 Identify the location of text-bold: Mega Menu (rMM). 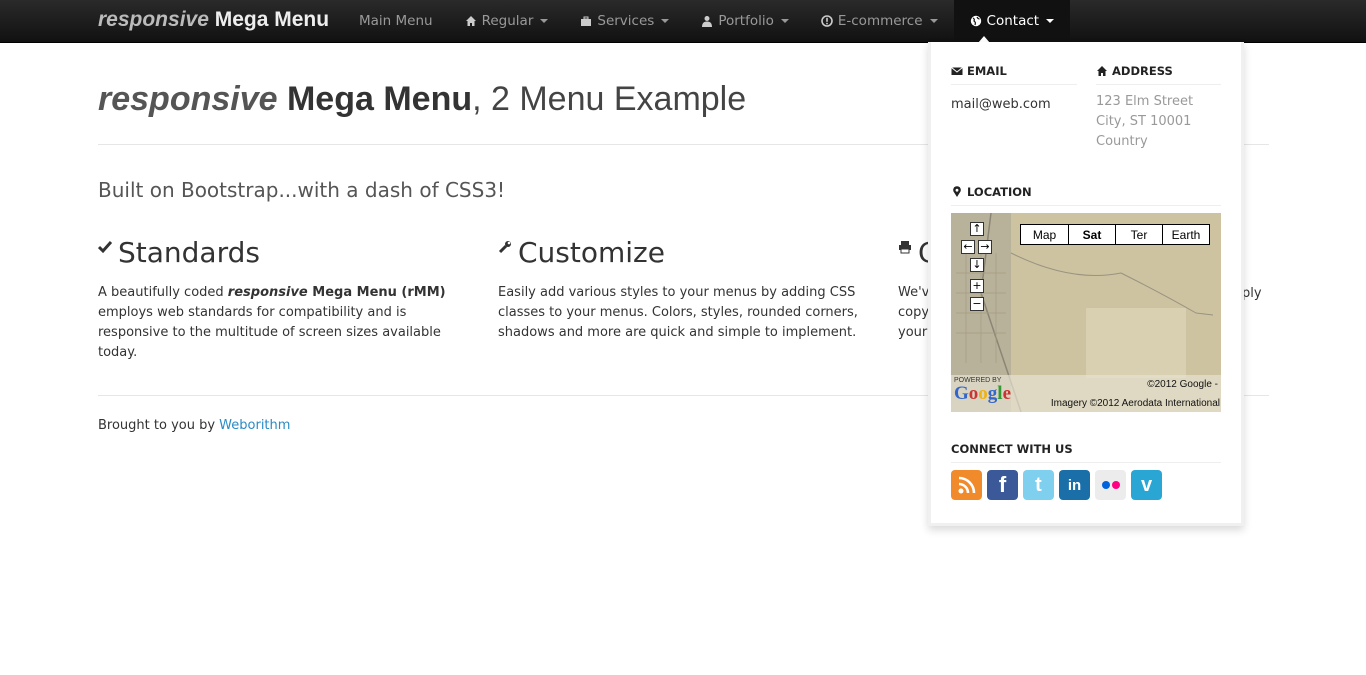
(376, 292).